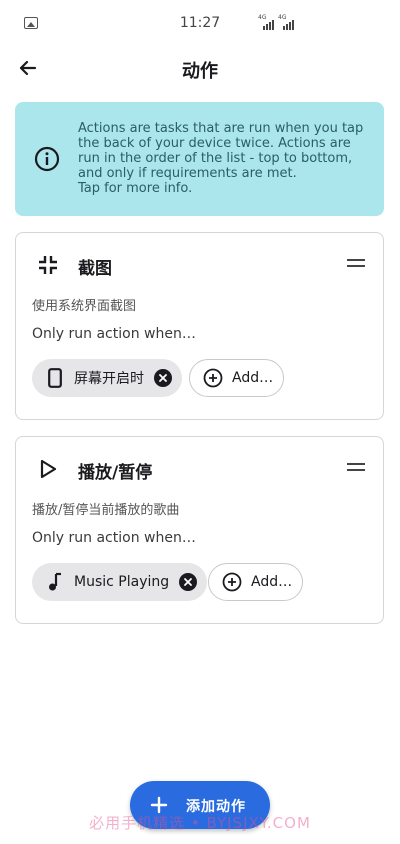 The height and width of the screenshot is (844, 400). I want to click on action-title: 截图, so click(95, 269).